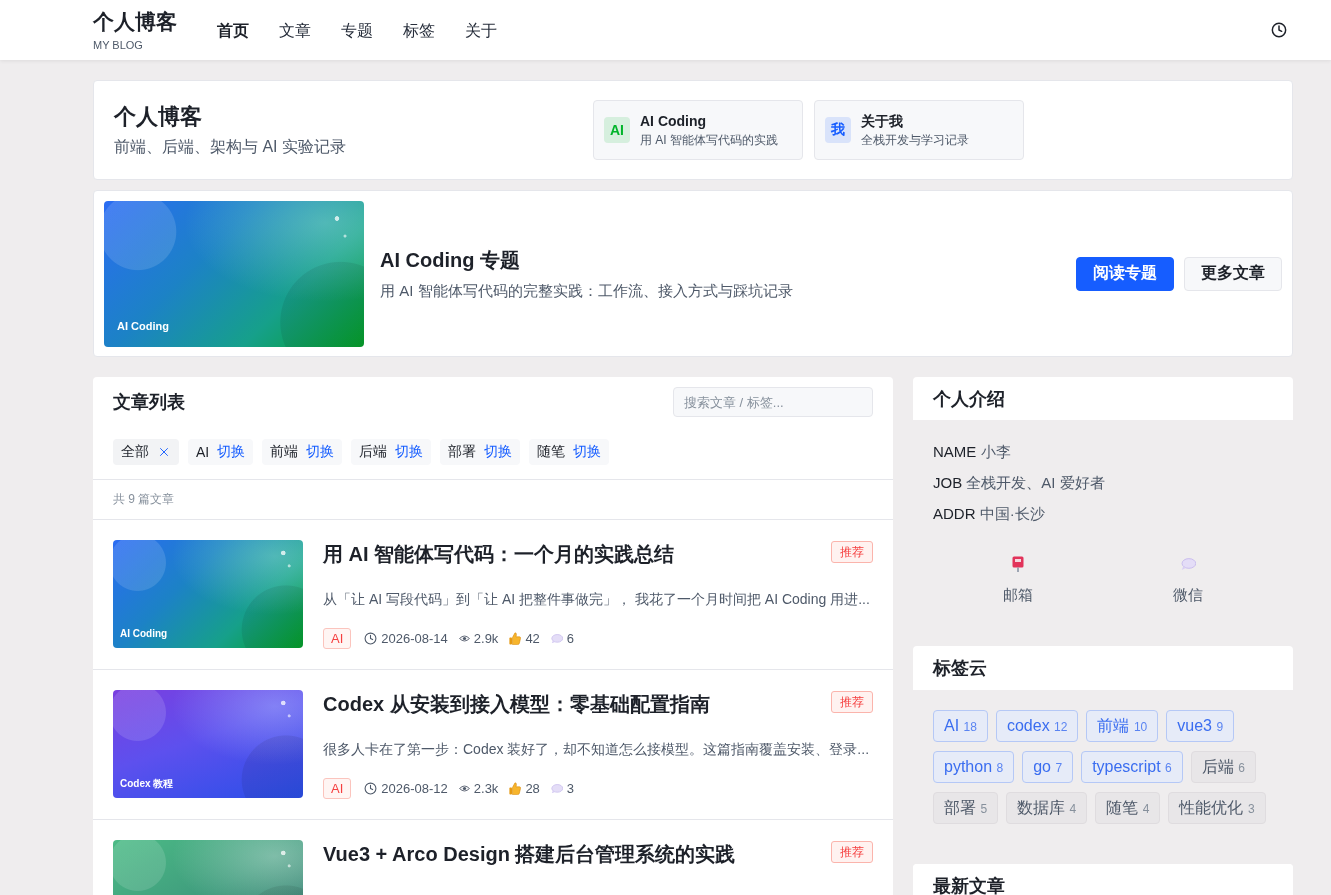  I want to click on intro-subtitle: 前端、后端、架构与 AI 实验记录, so click(230, 146).